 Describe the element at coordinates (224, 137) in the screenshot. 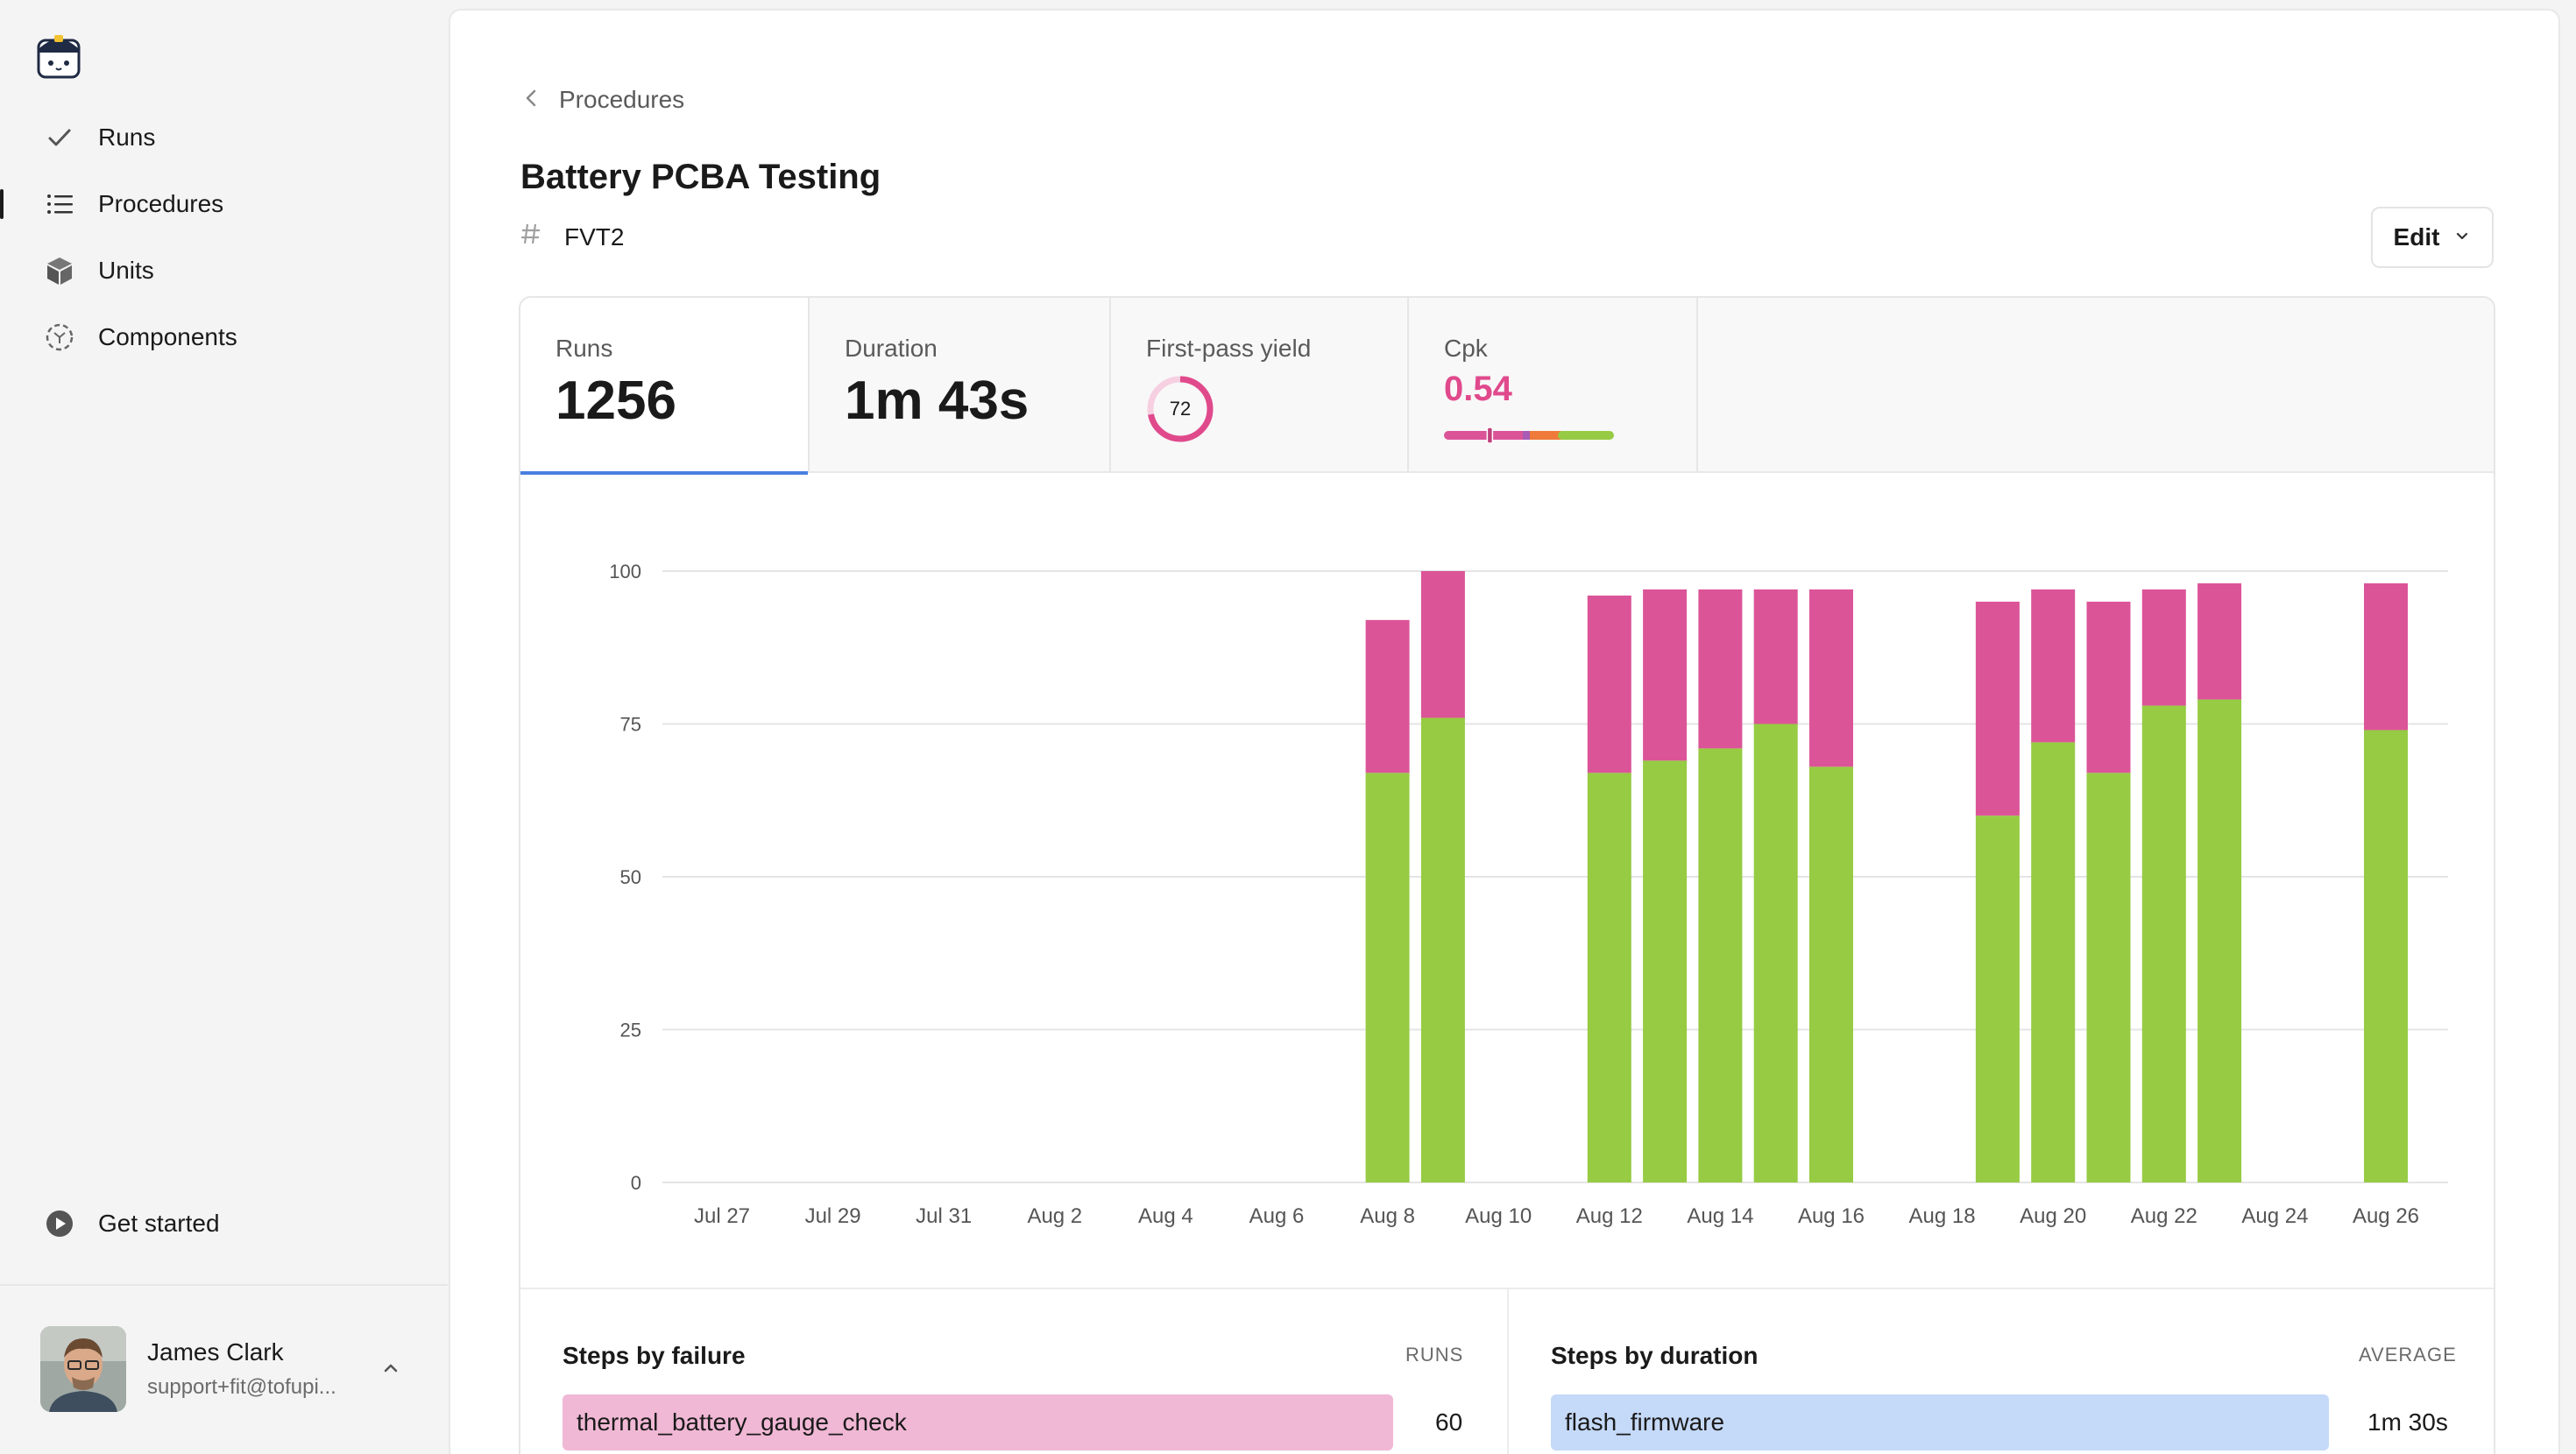

I see `sidebar-item-runs: Runs` at that location.